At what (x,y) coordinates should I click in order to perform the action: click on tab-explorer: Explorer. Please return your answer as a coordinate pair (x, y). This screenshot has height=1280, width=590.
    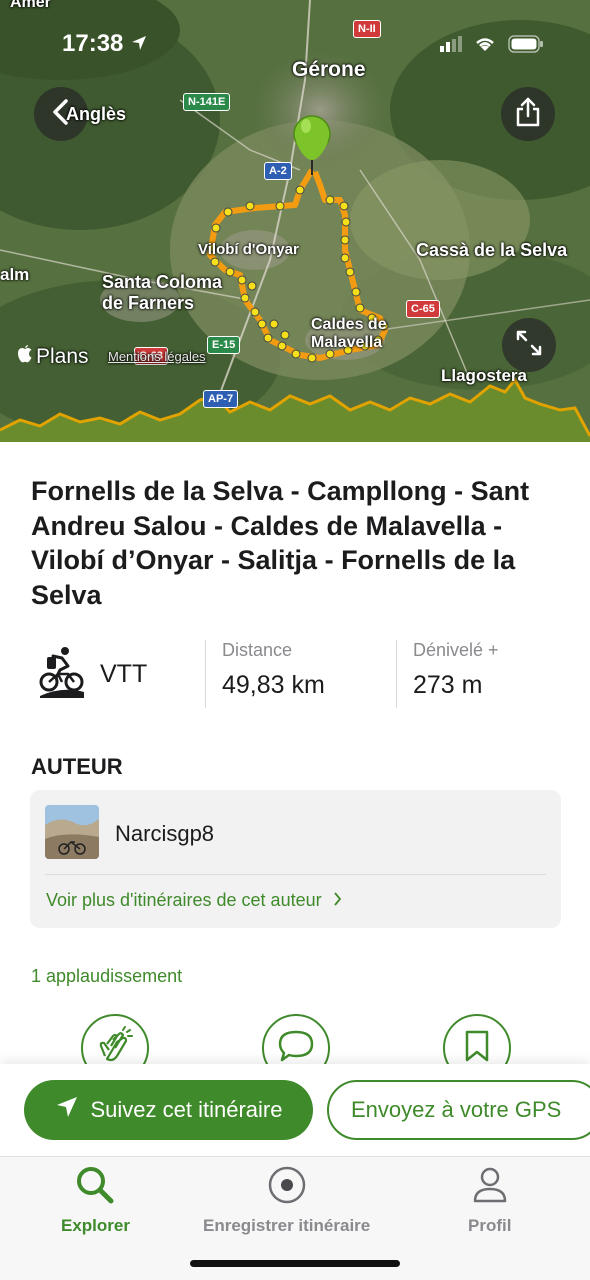
    Looking at the image, I should click on (95, 1200).